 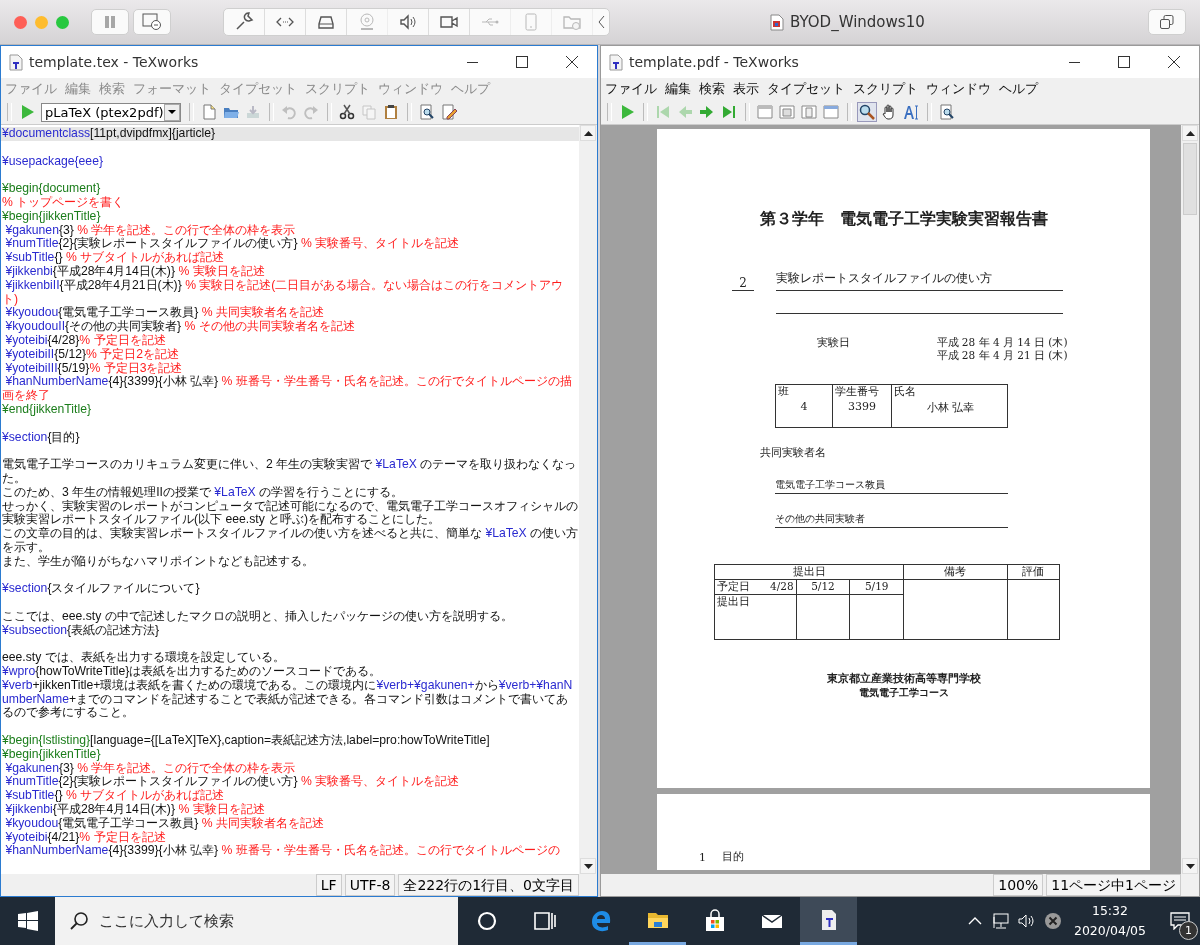 I want to click on window-title: template.pdf - TeXworks, so click(x=714, y=62).